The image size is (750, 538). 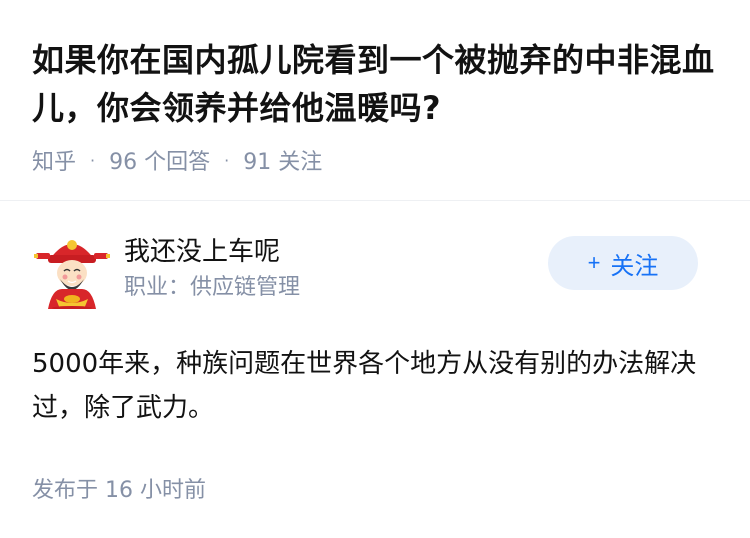 What do you see at coordinates (212, 287) in the screenshot?
I see `author-bio: 职业：供应链管理` at bounding box center [212, 287].